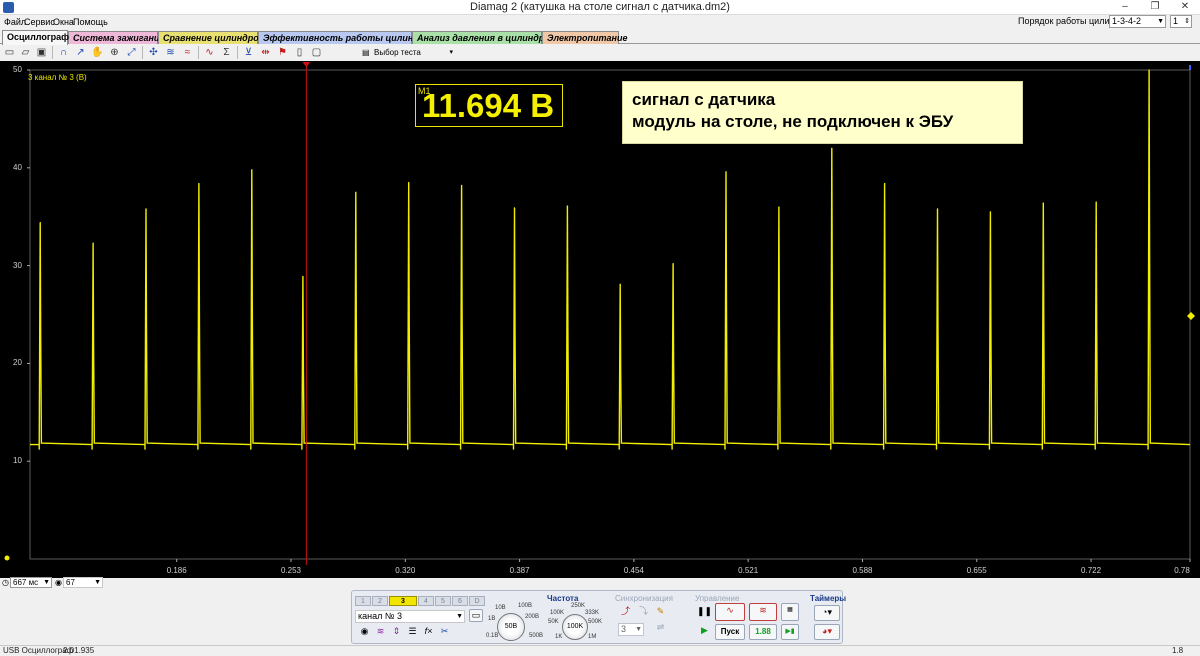 The width and height of the screenshot is (1200, 656). I want to click on measurement-box: M1 11.694 В, so click(489, 105).